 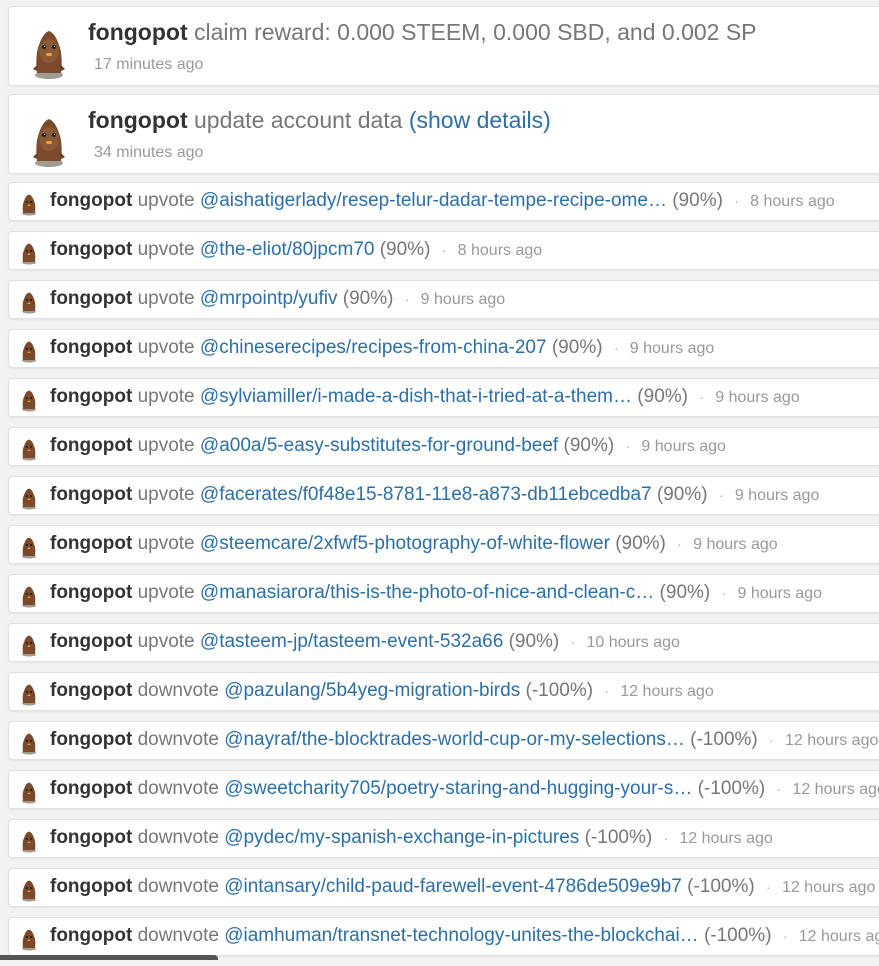 I want to click on post-link: @the-eliot/80jpcm70, so click(x=287, y=249).